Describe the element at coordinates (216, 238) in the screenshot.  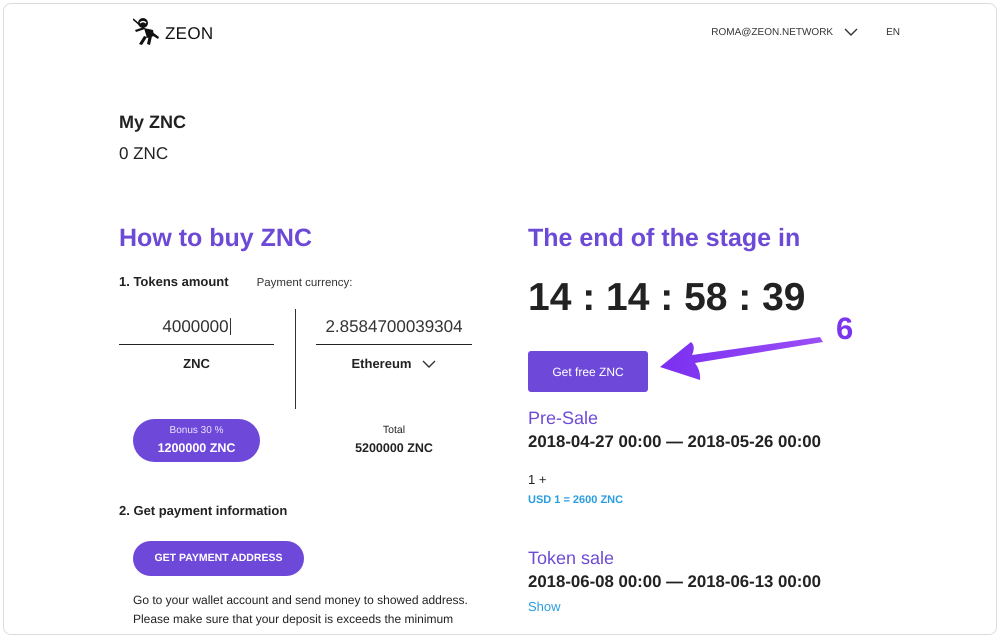
I see `section-heading: How to buy ZNC` at that location.